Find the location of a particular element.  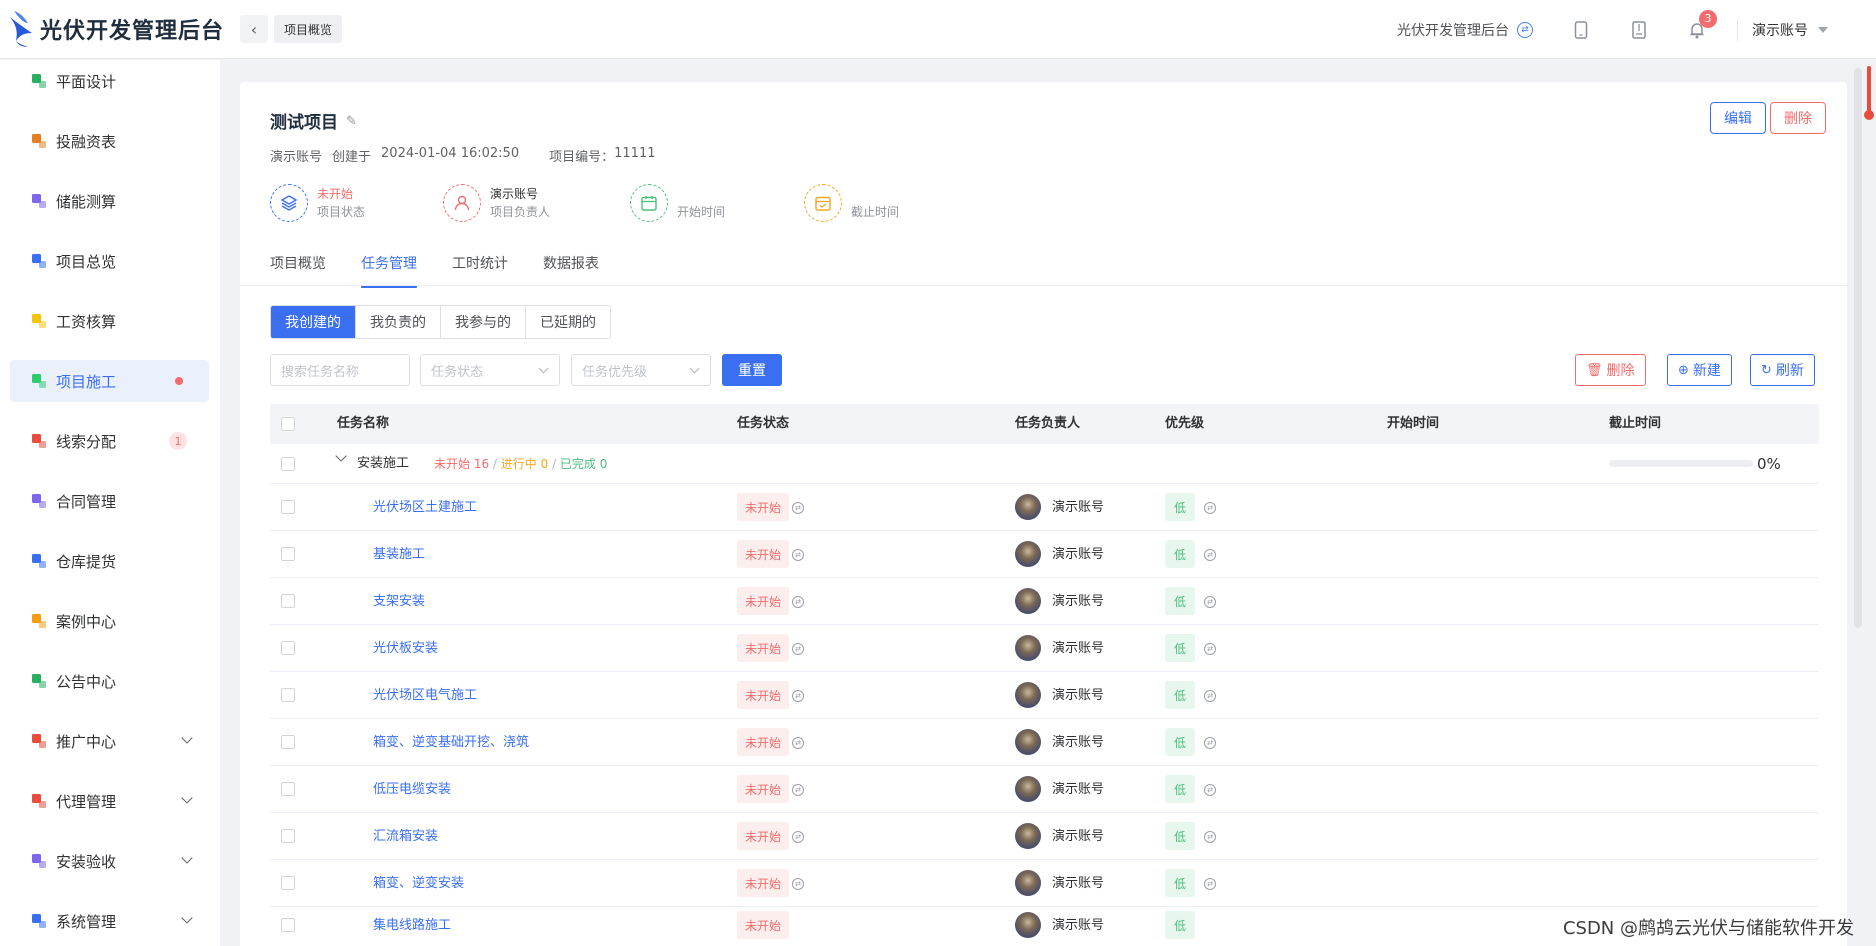

sidebar-item-3: 项目总览 is located at coordinates (109, 261).